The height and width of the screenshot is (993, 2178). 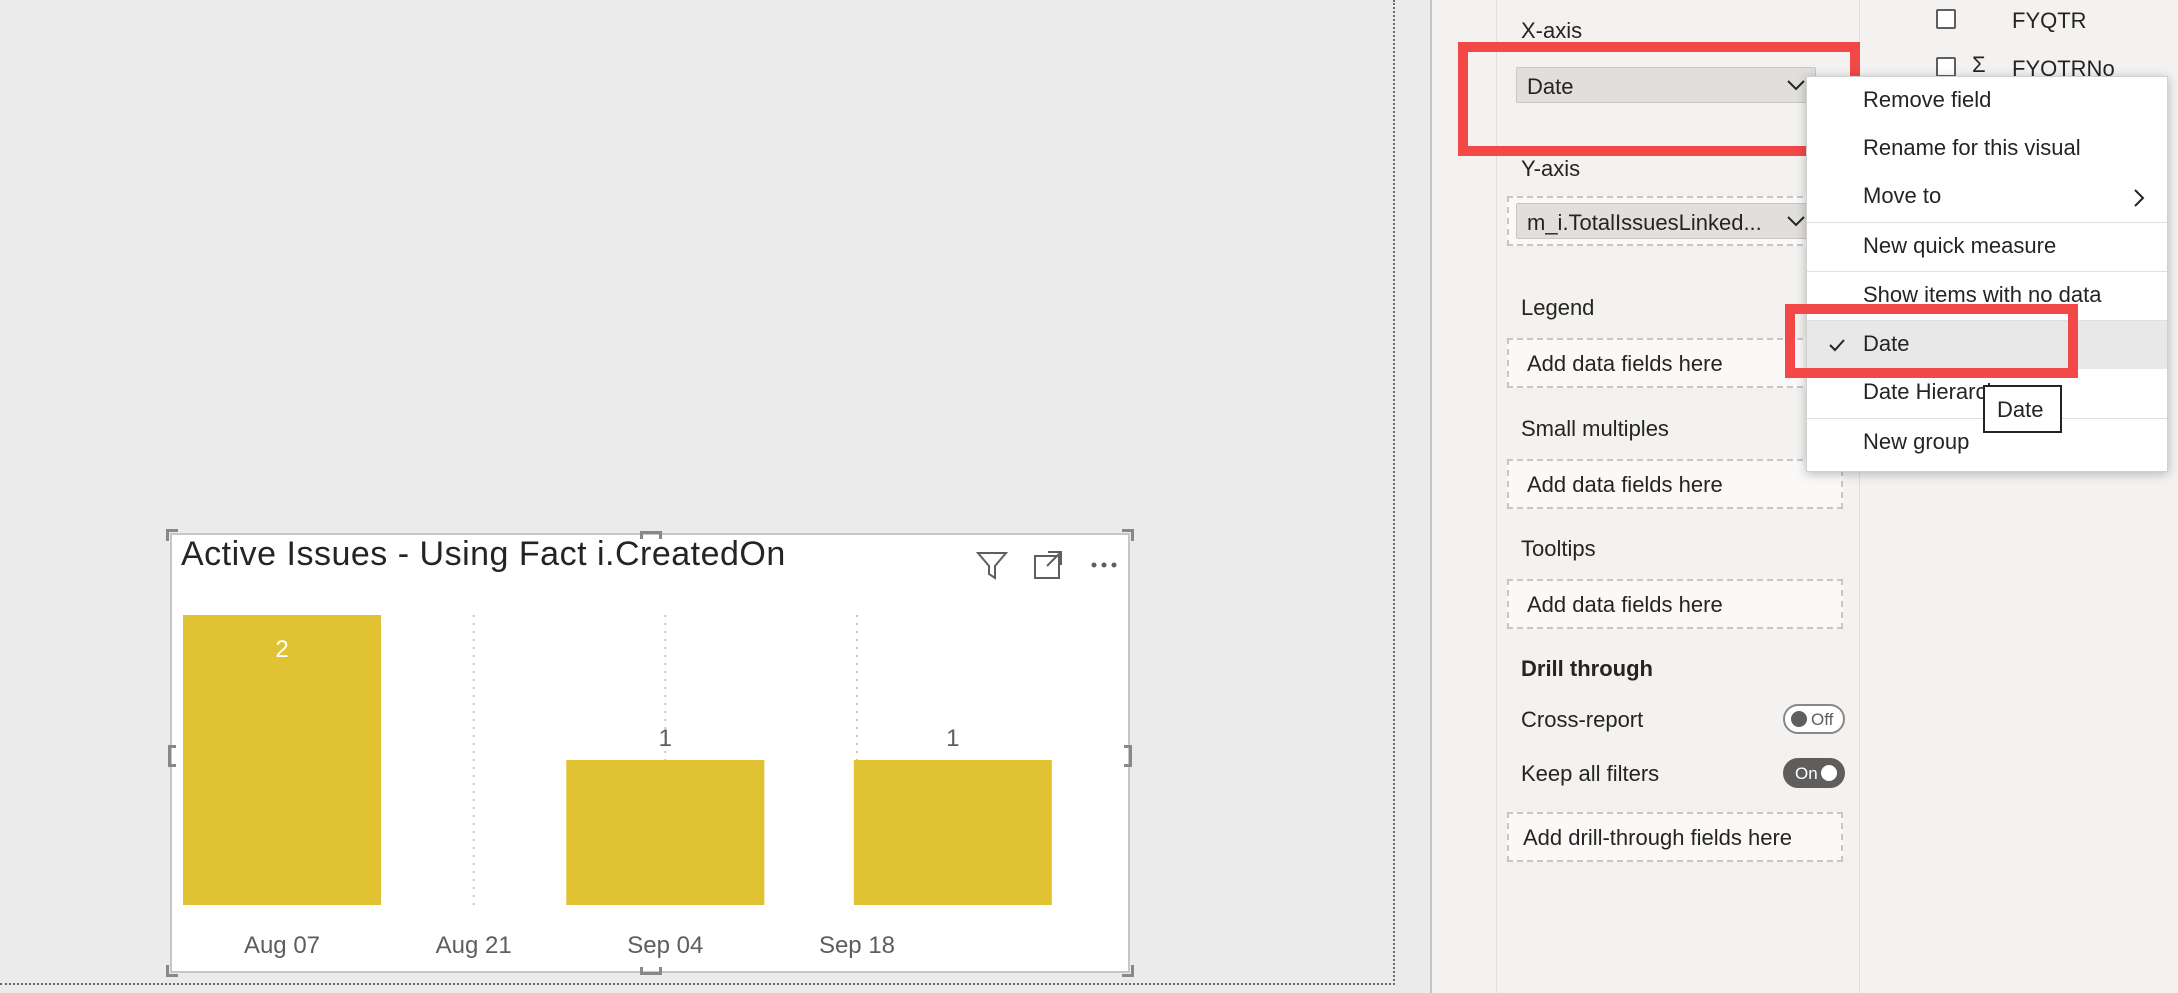 I want to click on menu-item-label: Remove field, so click(x=1927, y=99).